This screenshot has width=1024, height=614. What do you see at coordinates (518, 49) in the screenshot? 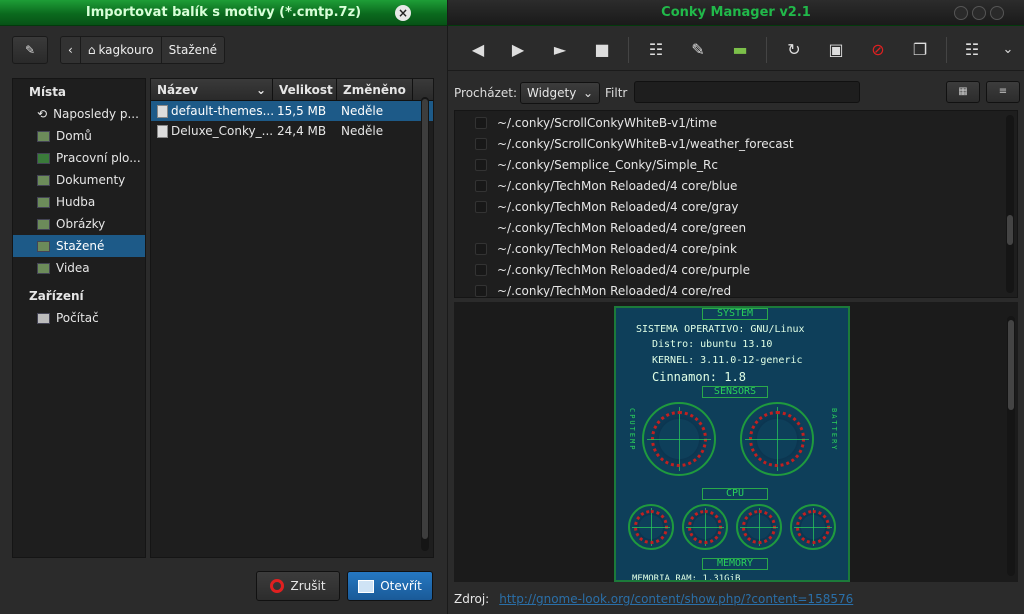
I see `arrow-right-icon: ▶` at bounding box center [518, 49].